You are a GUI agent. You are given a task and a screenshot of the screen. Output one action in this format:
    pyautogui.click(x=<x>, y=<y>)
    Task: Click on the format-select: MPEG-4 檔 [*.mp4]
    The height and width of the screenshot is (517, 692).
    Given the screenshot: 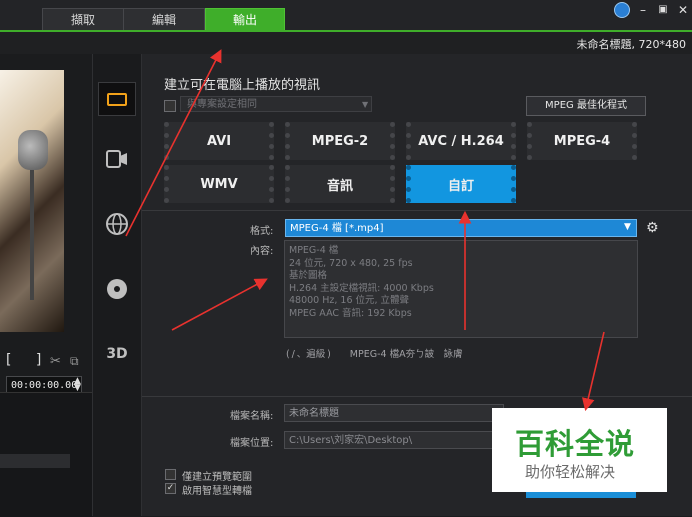 What is the action you would take?
    pyautogui.click(x=461, y=228)
    